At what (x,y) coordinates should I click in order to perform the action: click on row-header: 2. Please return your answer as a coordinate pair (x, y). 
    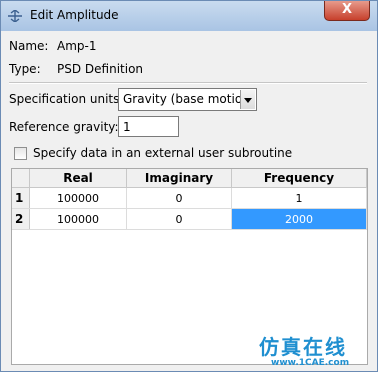
    Looking at the image, I should click on (21, 219).